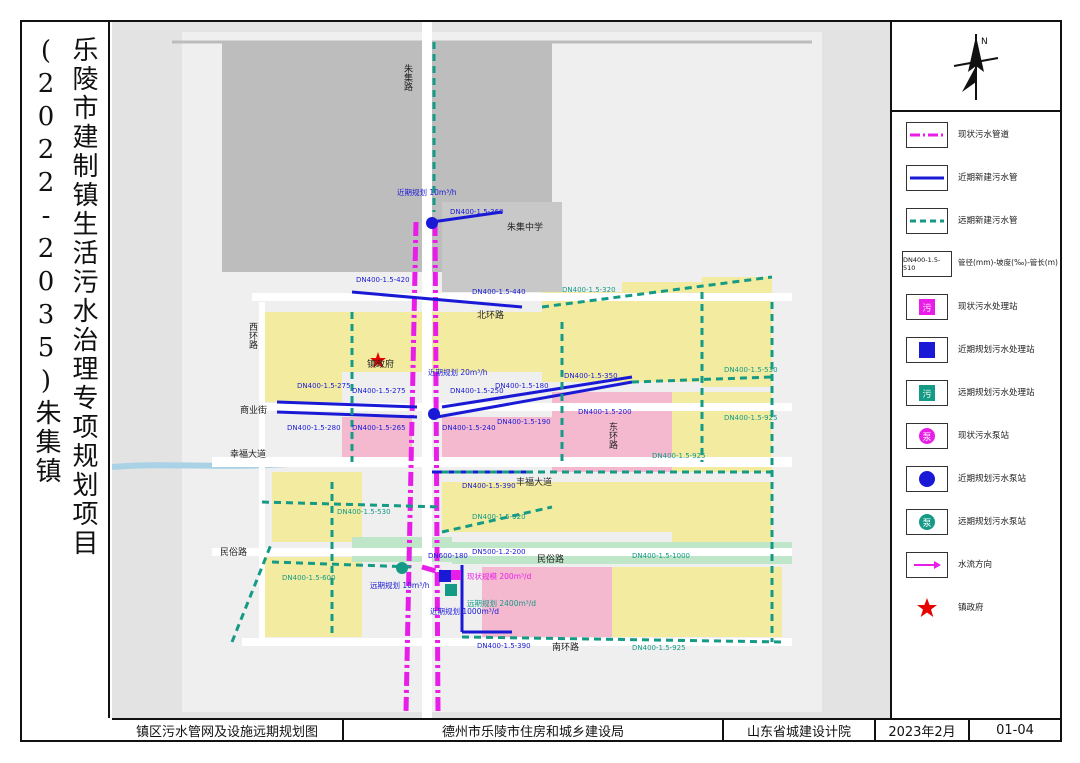 Image resolution: width=1080 pixels, height=763 pixels. Describe the element at coordinates (252, 336) in the screenshot. I see `road-label-xihuan: 西环路` at that location.